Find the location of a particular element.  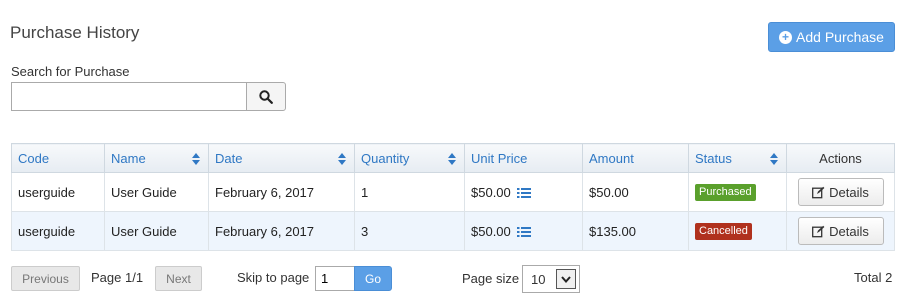

column-header-date: Date is located at coordinates (281, 158).